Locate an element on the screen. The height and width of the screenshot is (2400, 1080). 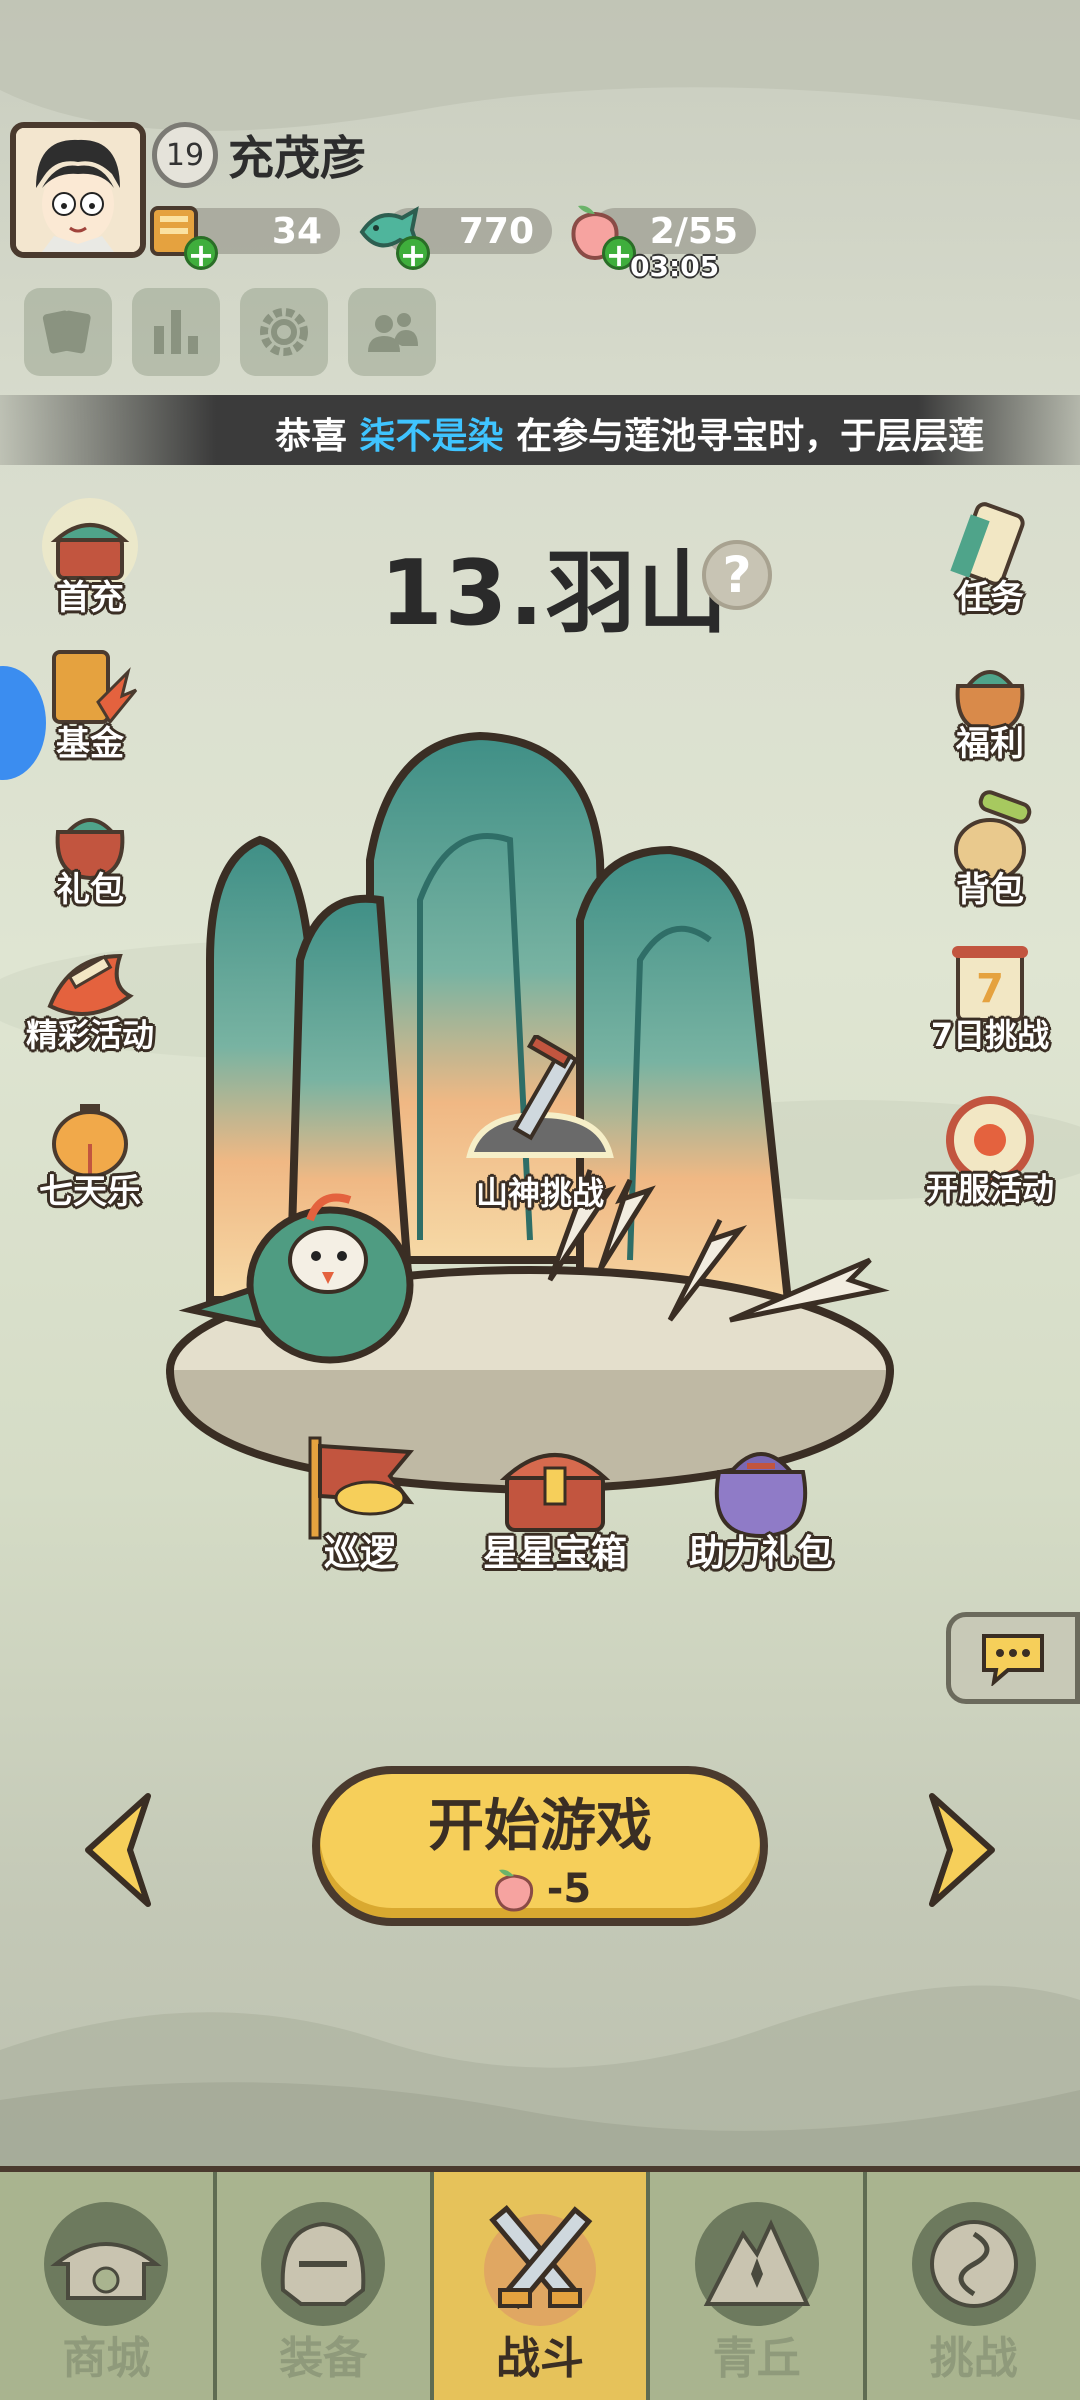
player-avatar is located at coordinates (78, 190).